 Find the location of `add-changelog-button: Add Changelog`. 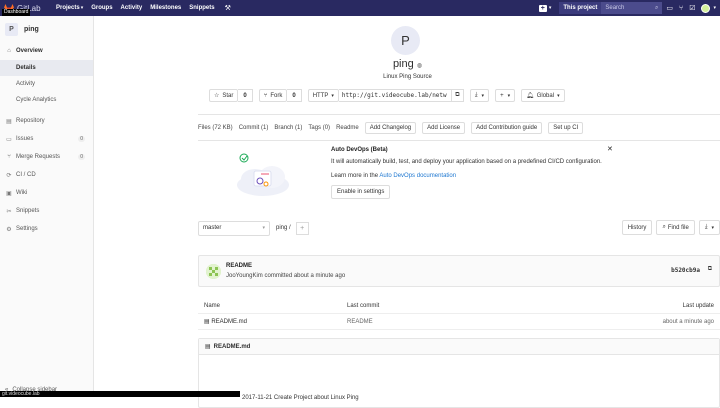

add-changelog-button: Add Changelog is located at coordinates (390, 128).